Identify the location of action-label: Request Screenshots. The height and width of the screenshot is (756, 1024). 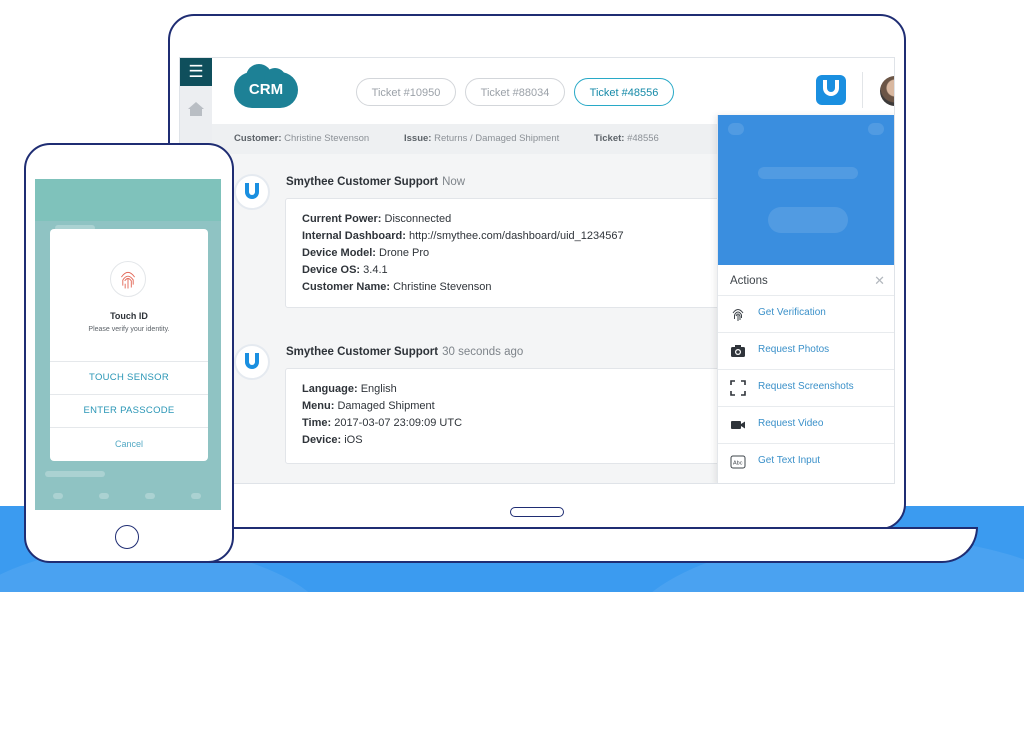
(806, 386).